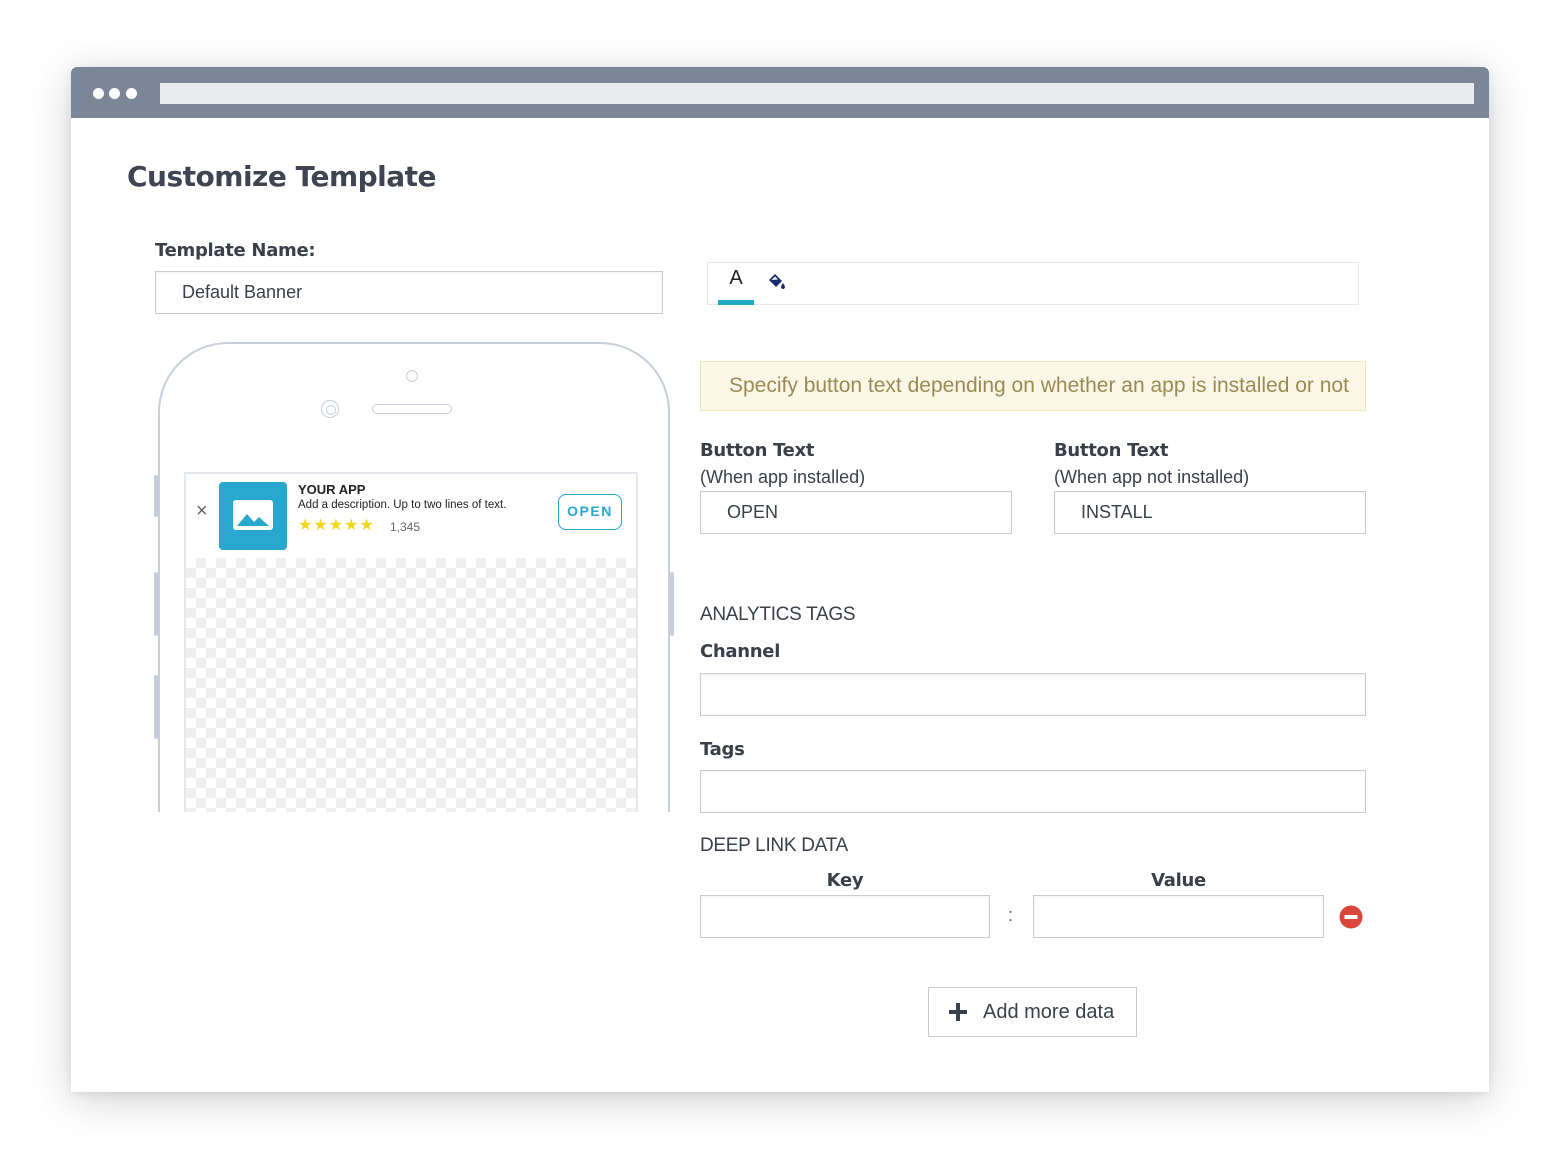  I want to click on add-more-data-button: Add more data, so click(1032, 1012).